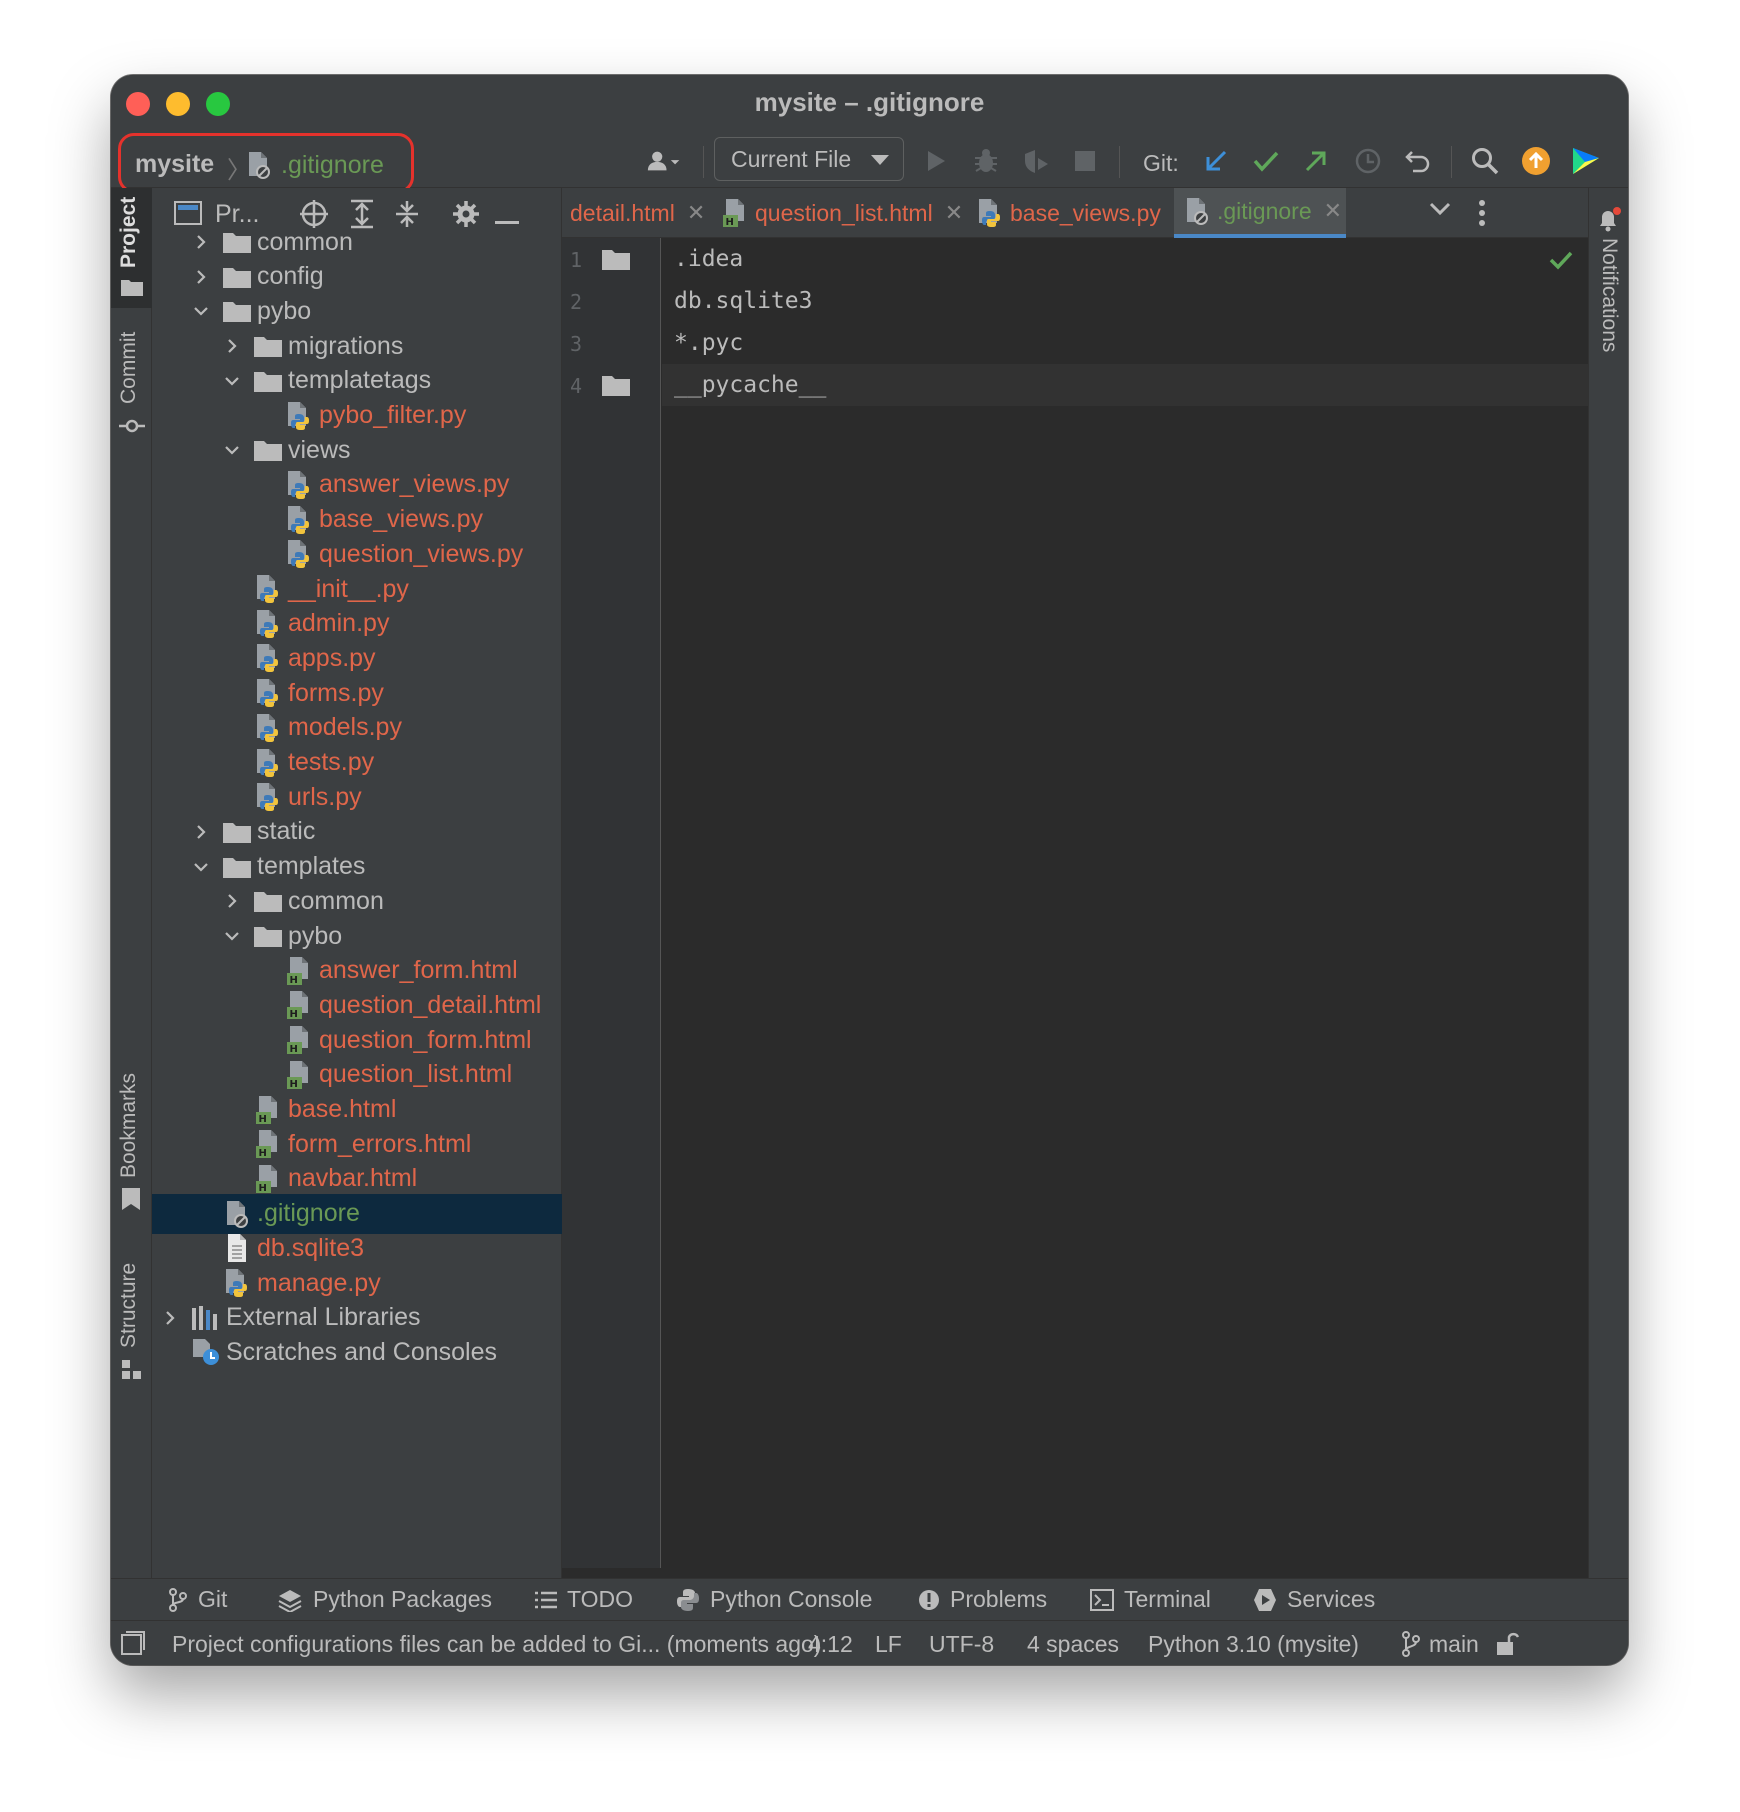 The height and width of the screenshot is (1812, 1740). Describe the element at coordinates (809, 159) in the screenshot. I see `run-config-select: Current File` at that location.